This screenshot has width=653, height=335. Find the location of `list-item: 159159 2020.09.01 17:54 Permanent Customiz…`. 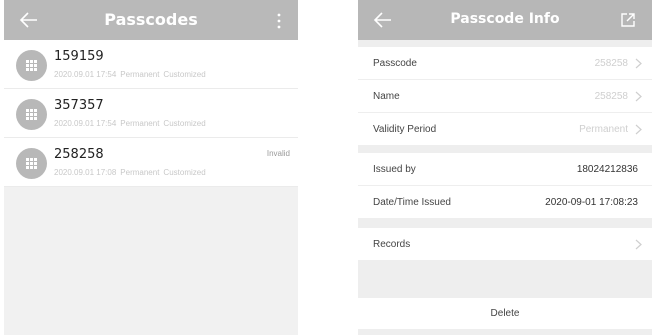

list-item: 159159 2020.09.01 17:54 Permanent Customiz… is located at coordinates (151, 64).